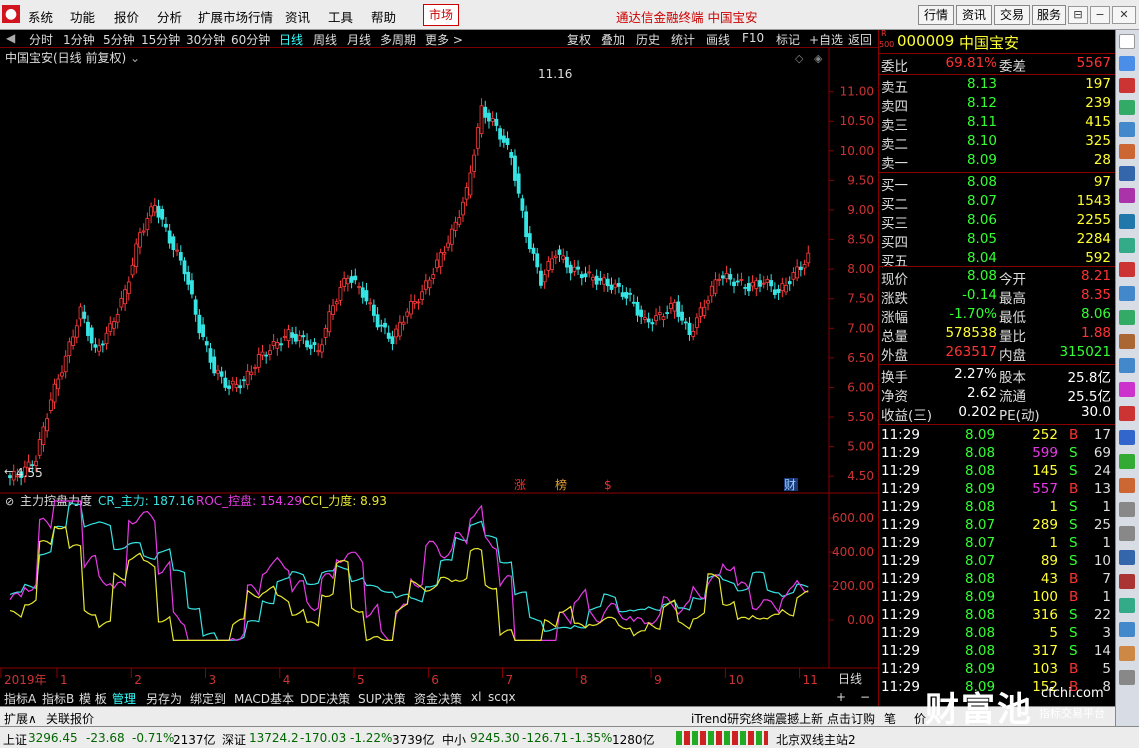 This screenshot has height=748, width=1139. I want to click on trend-icon, so click(1127, 129).